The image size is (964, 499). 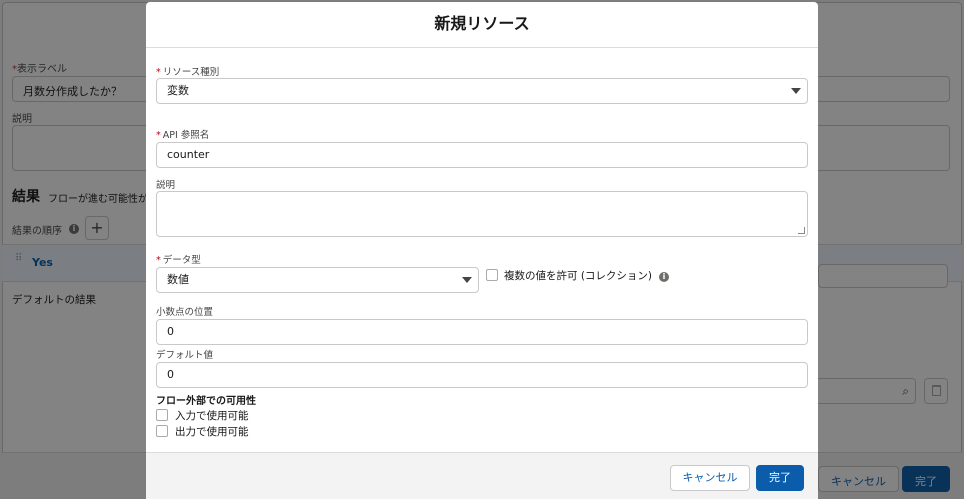 I want to click on availability-title: フロー外部での可用性, so click(x=206, y=401).